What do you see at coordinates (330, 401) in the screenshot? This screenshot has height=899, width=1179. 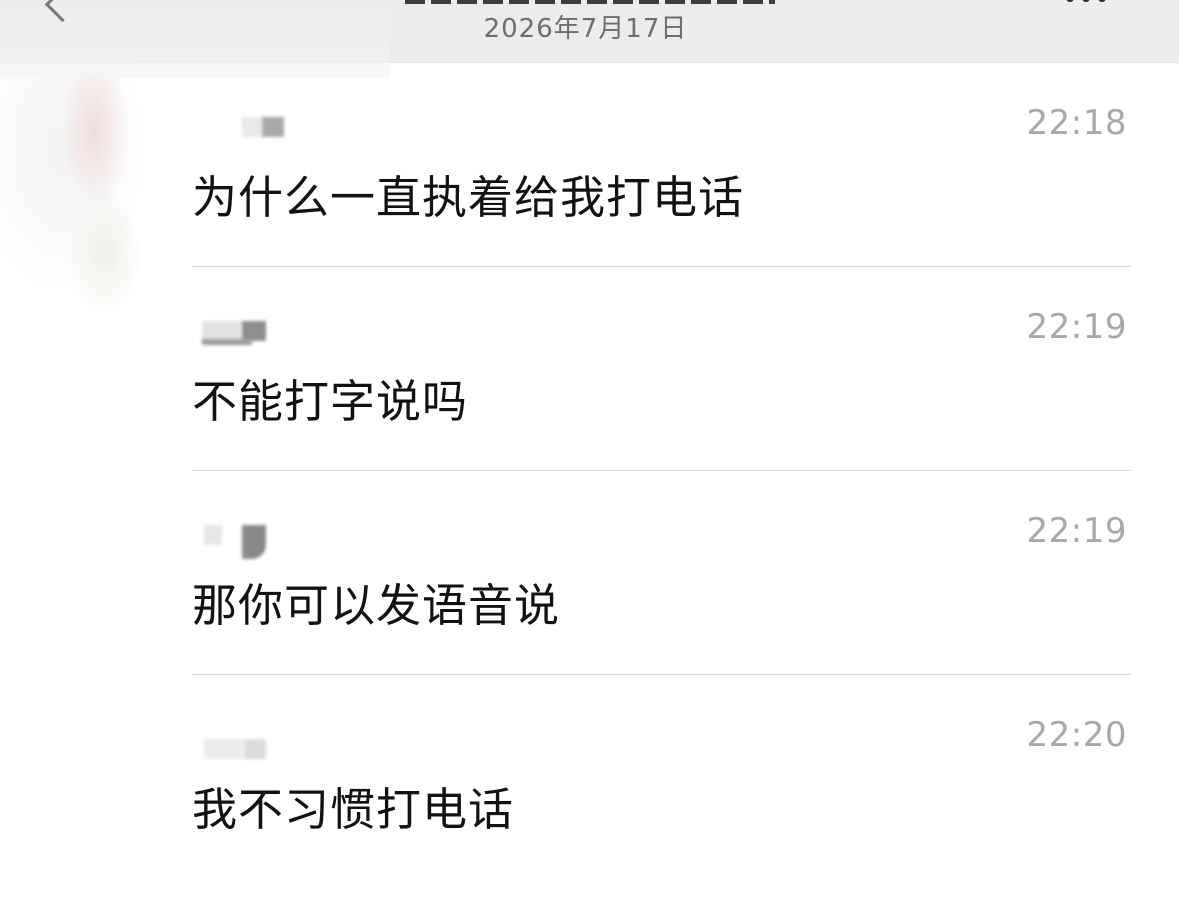 I see `message-text: 不能打字说吗` at bounding box center [330, 401].